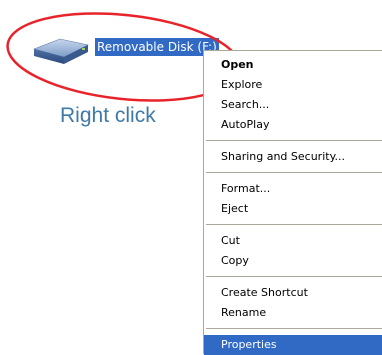 The image size is (382, 355). What do you see at coordinates (61, 51) in the screenshot?
I see `removable-disk-icon` at bounding box center [61, 51].